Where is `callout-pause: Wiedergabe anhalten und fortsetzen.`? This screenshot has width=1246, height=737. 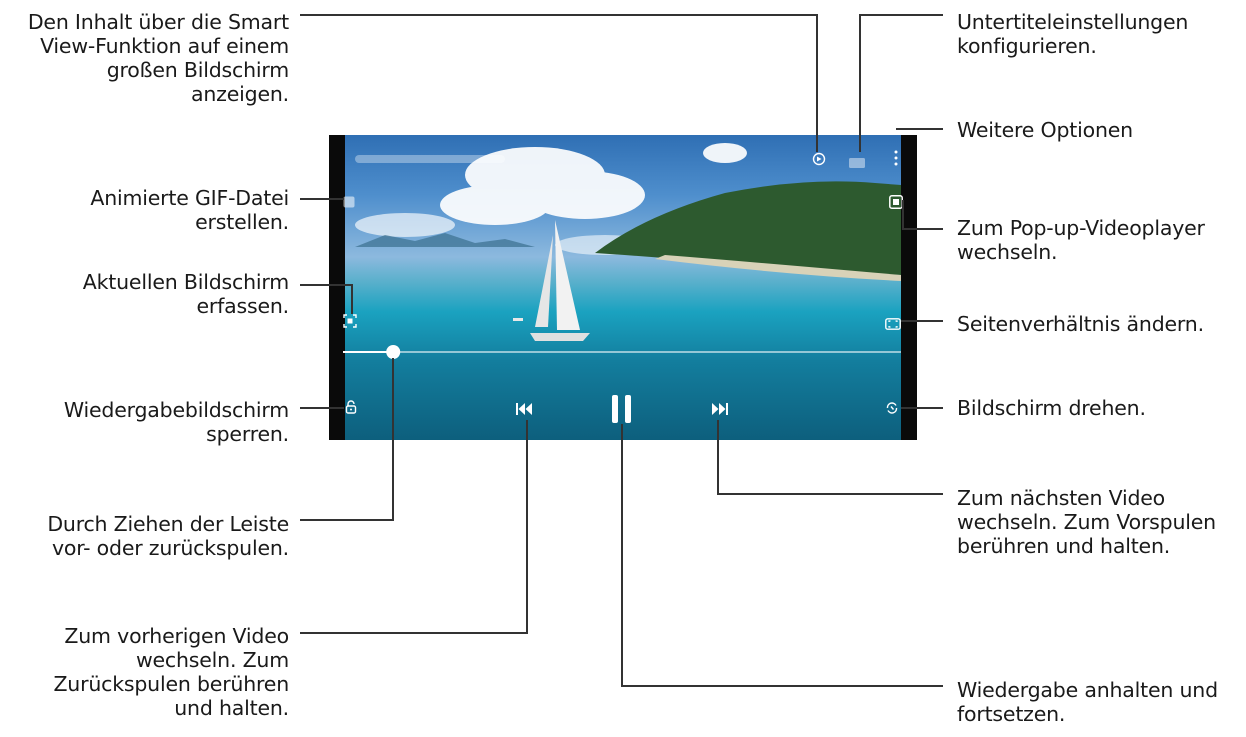 callout-pause: Wiedergabe anhalten und fortsetzen. is located at coordinates (1087, 702).